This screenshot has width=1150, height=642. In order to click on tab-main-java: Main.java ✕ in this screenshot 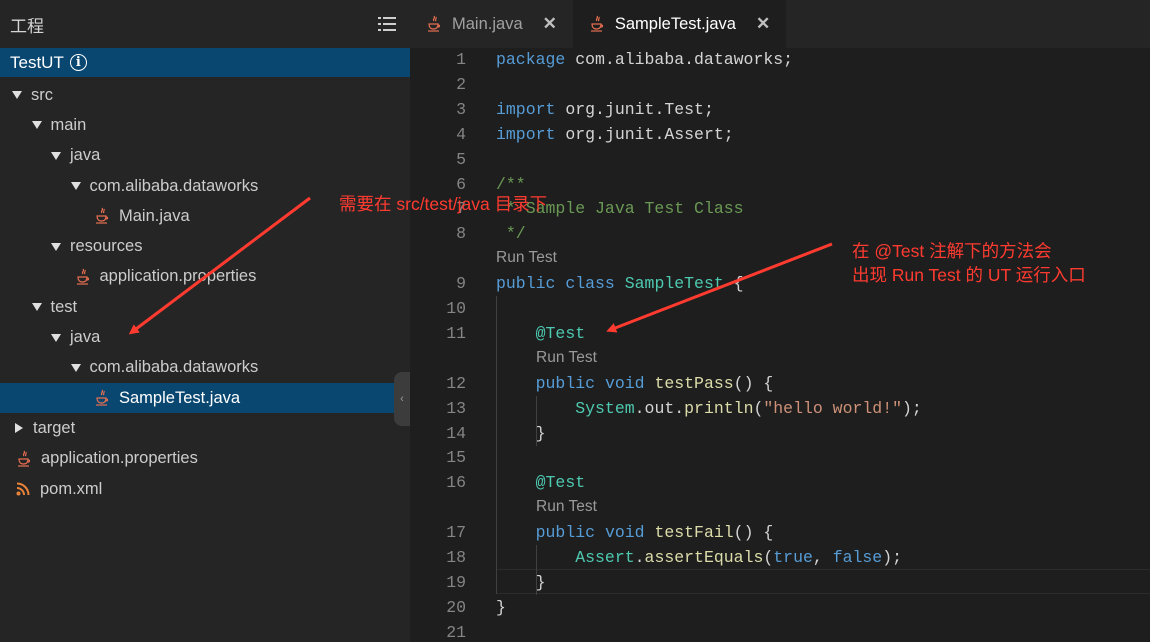, I will do `click(491, 24)`.